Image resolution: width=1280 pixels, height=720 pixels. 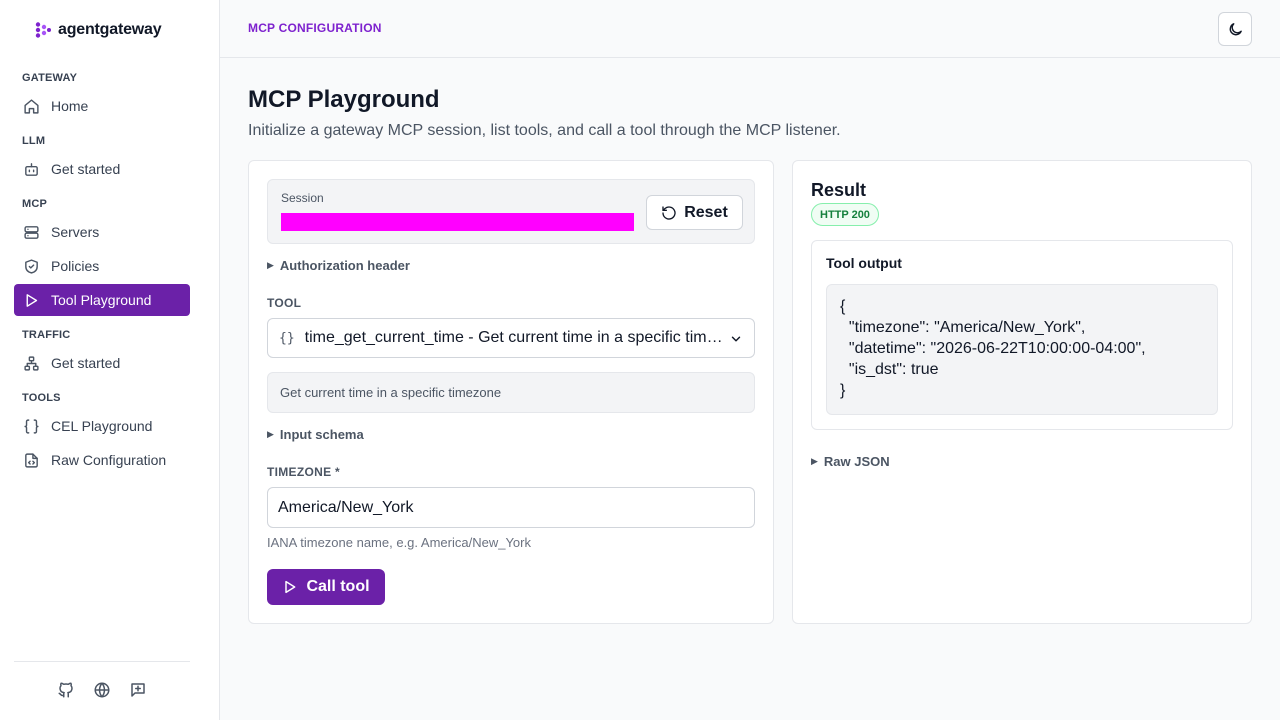 I want to click on session-panel: Session Reset, so click(x=511, y=211).